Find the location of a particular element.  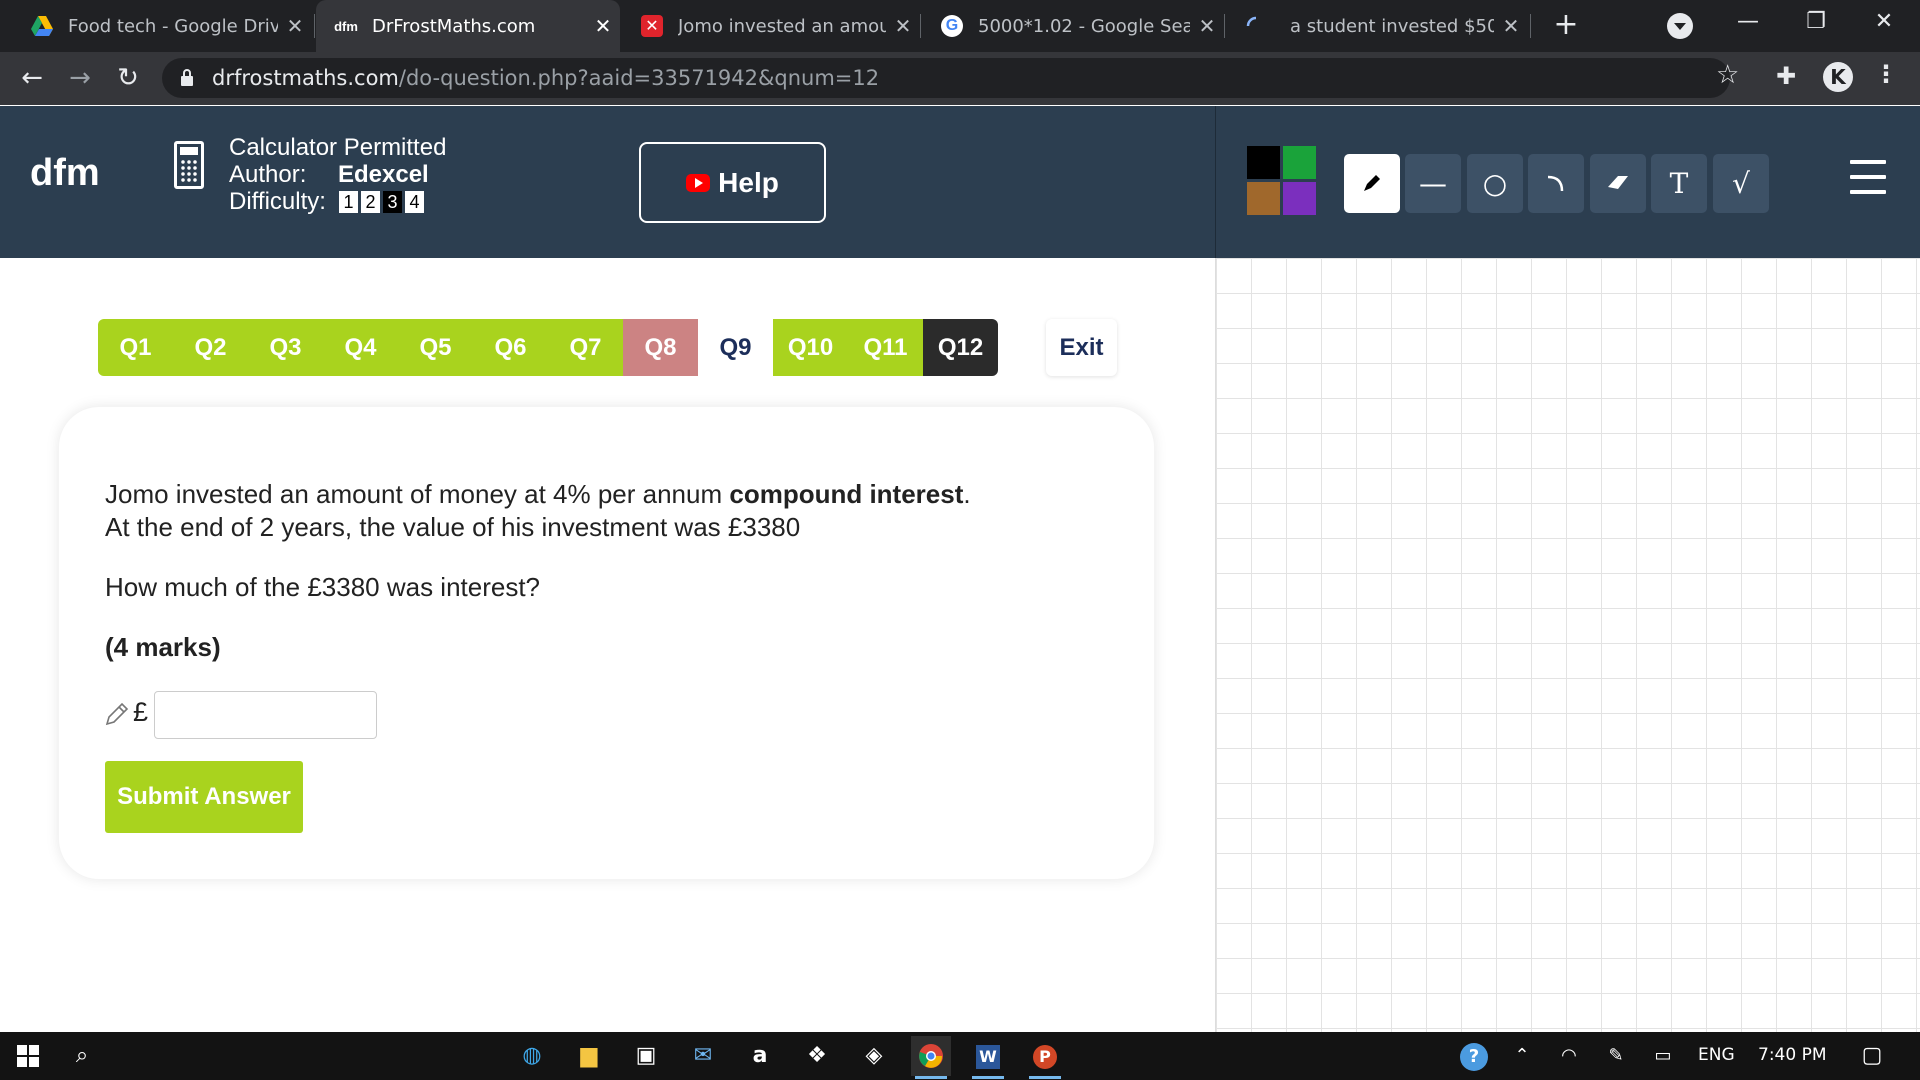

tab-student-invested: a student invested $5000 ✕ is located at coordinates (1377, 26).